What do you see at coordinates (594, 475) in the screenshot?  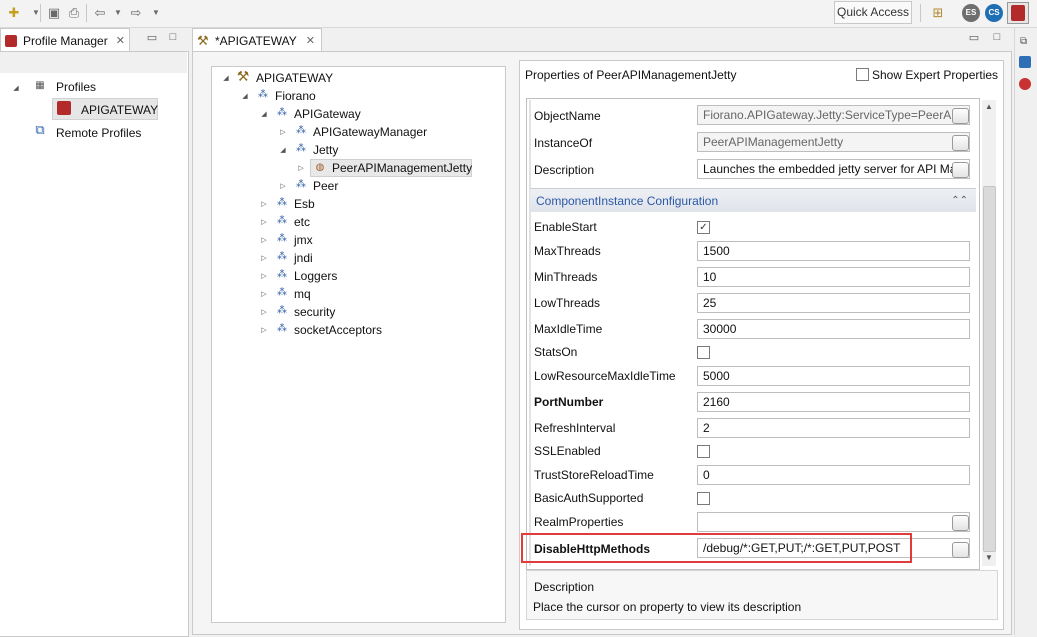 I see `prop-name-truststorereloadtime: TrustStoreReloadTime` at bounding box center [594, 475].